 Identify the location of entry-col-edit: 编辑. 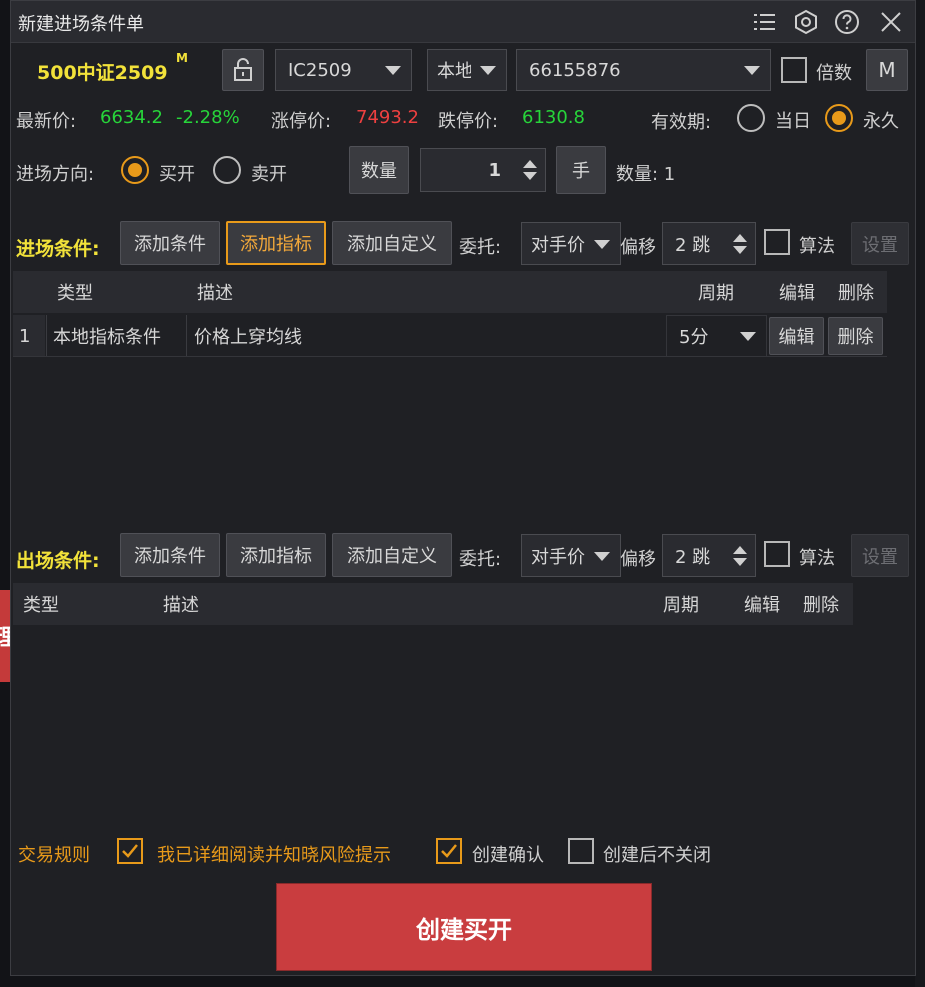
(797, 293).